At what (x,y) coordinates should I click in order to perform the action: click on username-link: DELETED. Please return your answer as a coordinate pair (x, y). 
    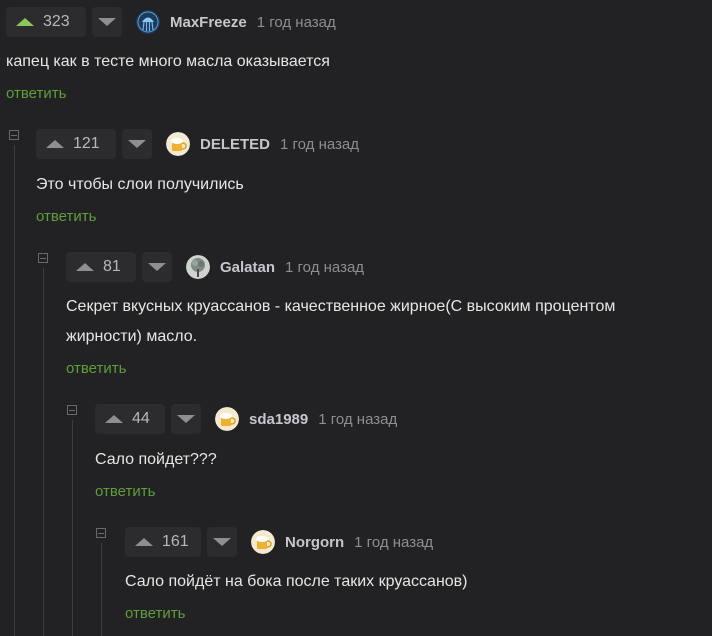
    Looking at the image, I should click on (235, 144).